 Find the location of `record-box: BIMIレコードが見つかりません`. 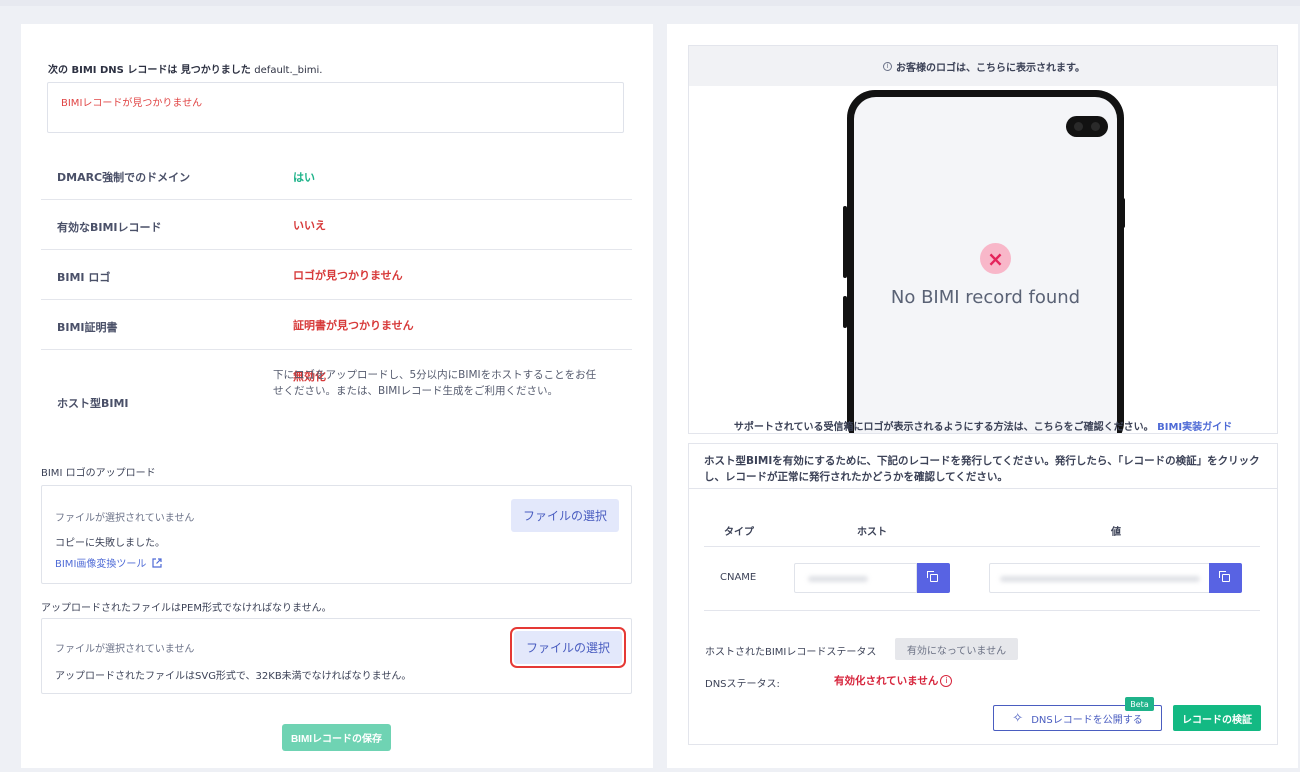

record-box: BIMIレコードが見つかりません is located at coordinates (335, 107).